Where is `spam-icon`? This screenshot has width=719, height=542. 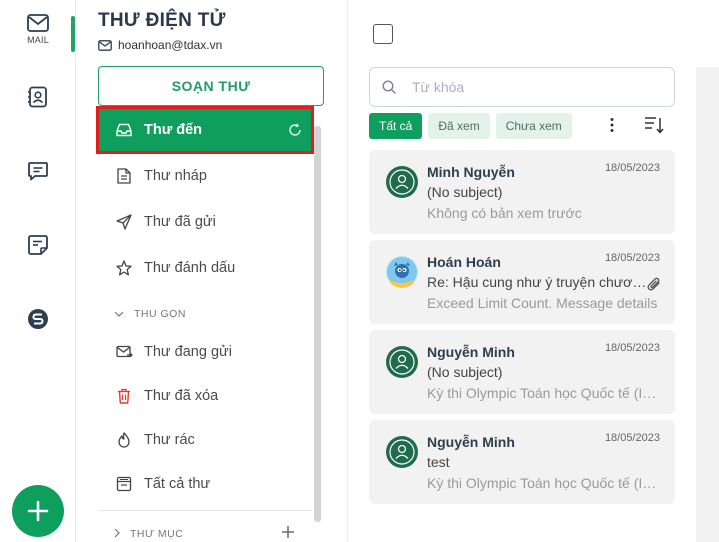
spam-icon is located at coordinates (124, 440).